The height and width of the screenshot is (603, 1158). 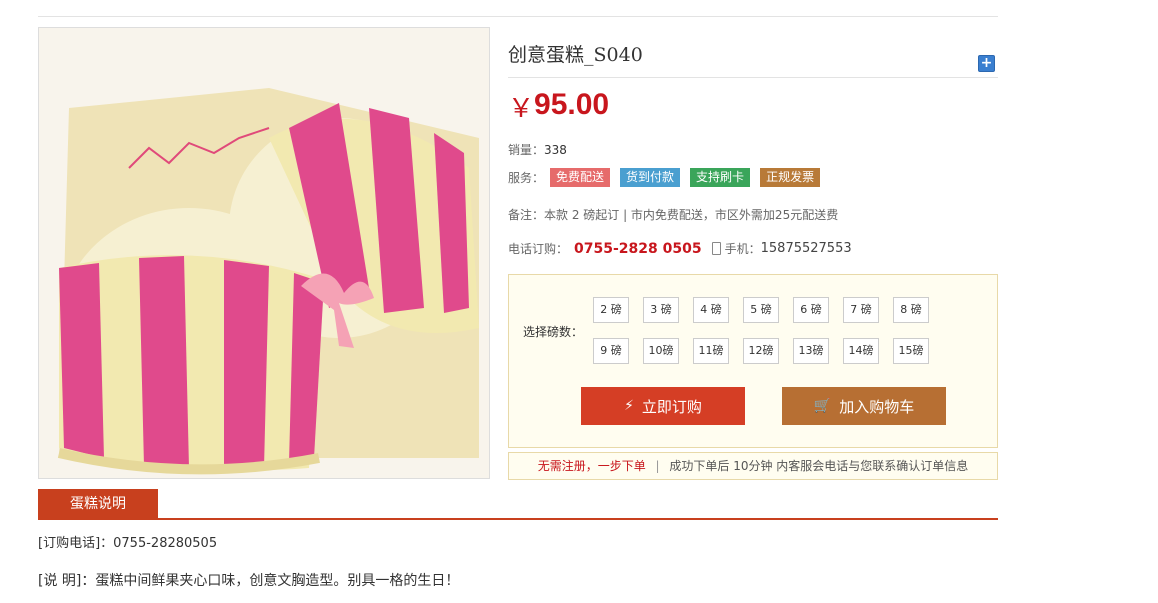 I want to click on title-divider, so click(x=753, y=77).